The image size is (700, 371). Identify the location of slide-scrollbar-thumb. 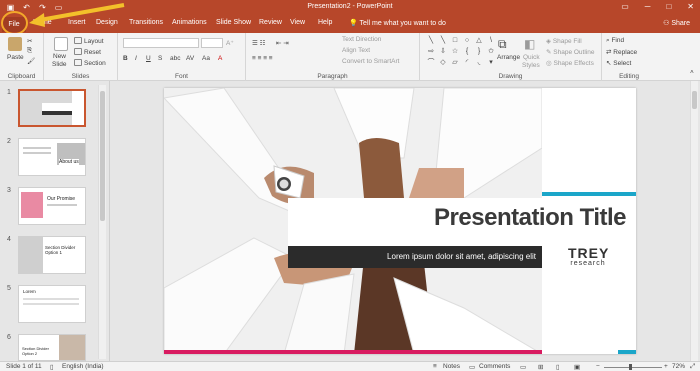
(694, 100).